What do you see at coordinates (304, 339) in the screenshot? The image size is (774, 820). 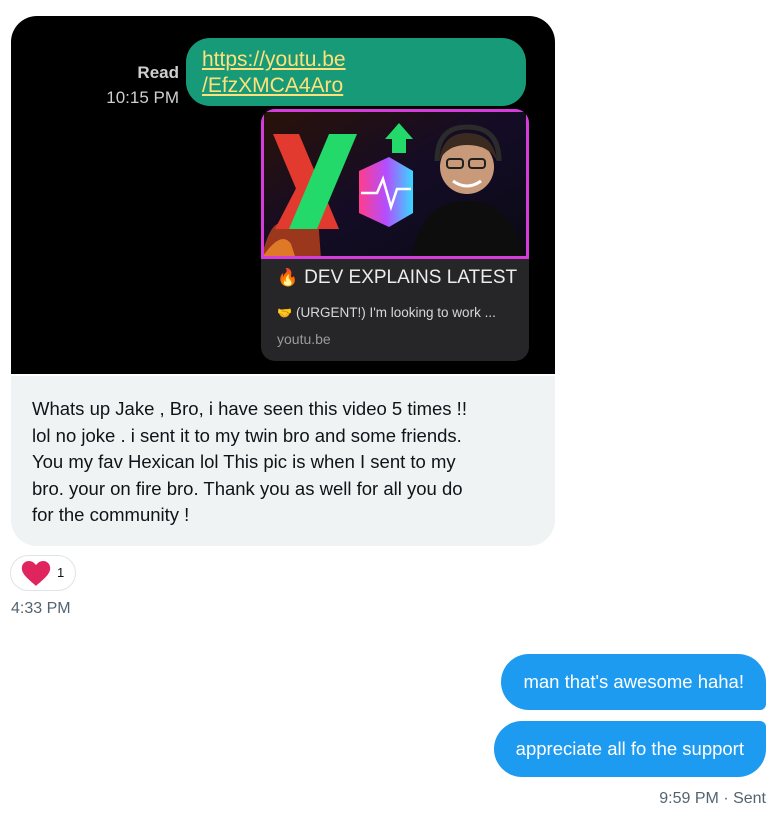 I see `card-domain: youtu.be` at bounding box center [304, 339].